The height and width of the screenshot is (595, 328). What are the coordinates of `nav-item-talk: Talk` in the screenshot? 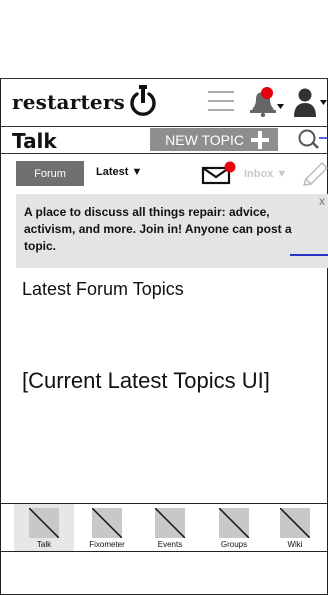 It's located at (44, 527).